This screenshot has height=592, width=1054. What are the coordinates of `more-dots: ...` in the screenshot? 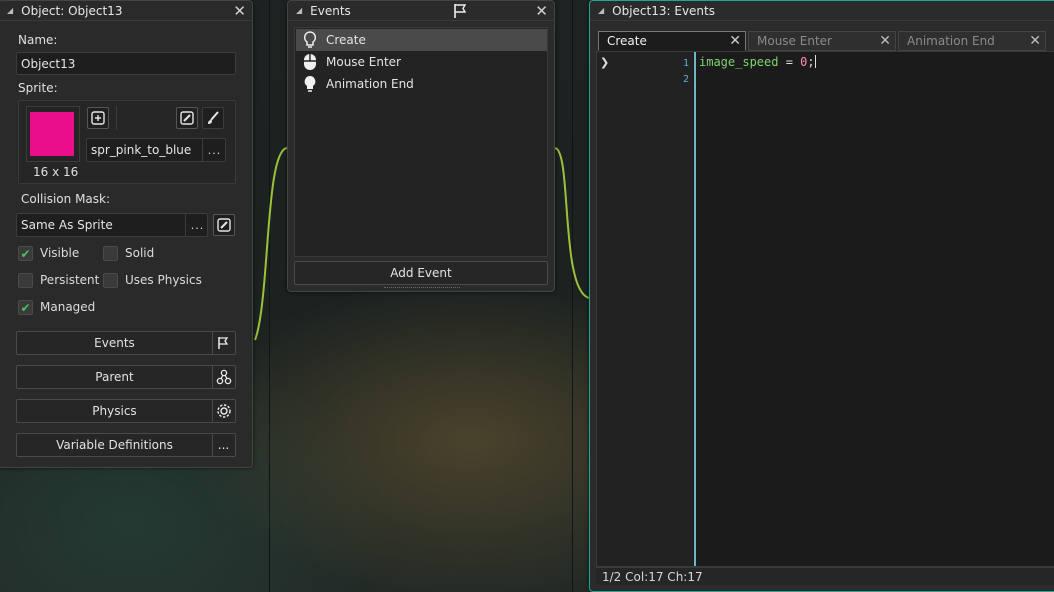 It's located at (223, 445).